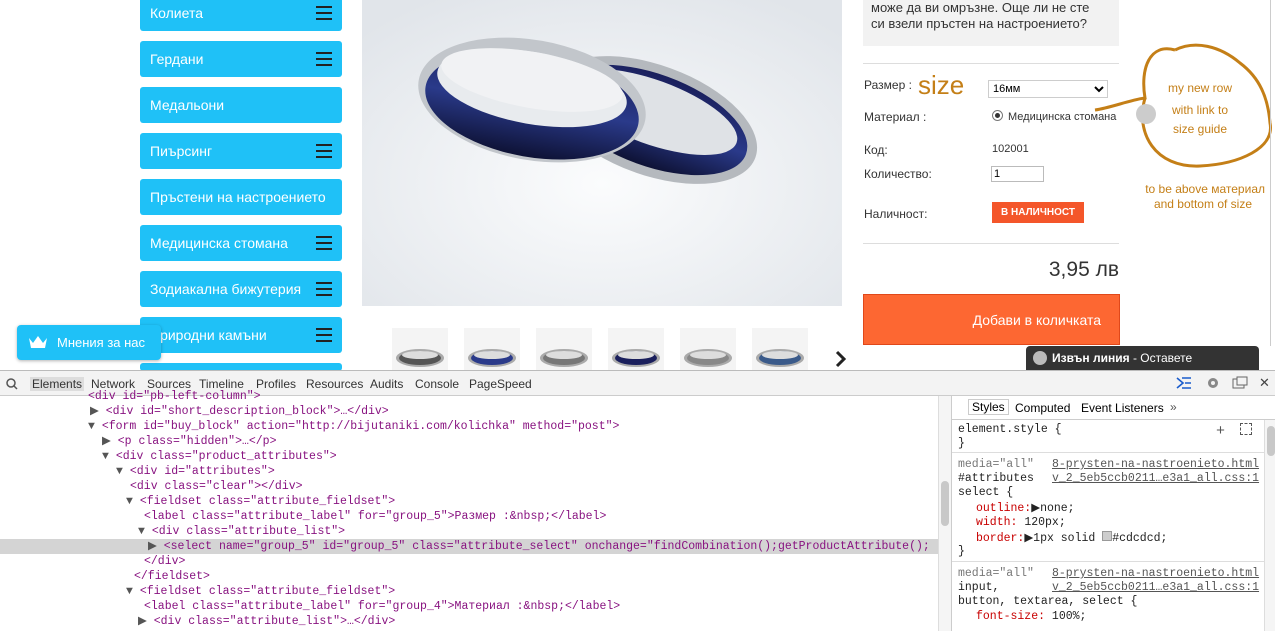 This screenshot has width=1275, height=631. Describe the element at coordinates (181, 151) in the screenshot. I see `category-label: Пиърсинг` at that location.